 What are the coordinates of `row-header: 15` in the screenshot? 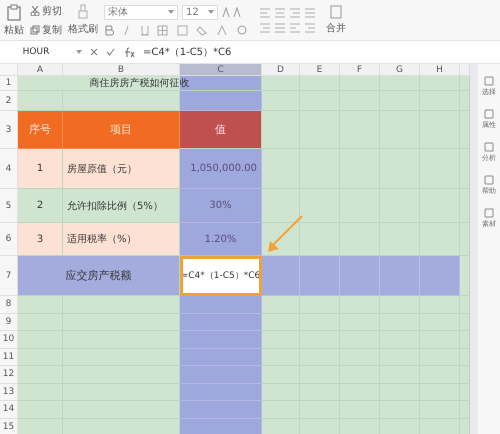 It's located at (9, 426).